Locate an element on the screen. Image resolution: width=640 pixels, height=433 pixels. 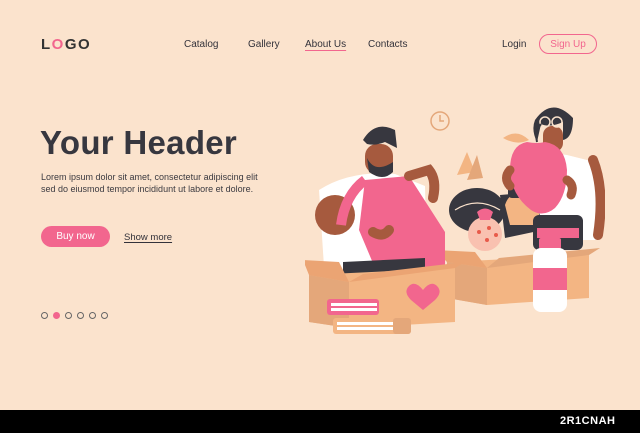
nav-contacts: Contacts is located at coordinates (387, 44).